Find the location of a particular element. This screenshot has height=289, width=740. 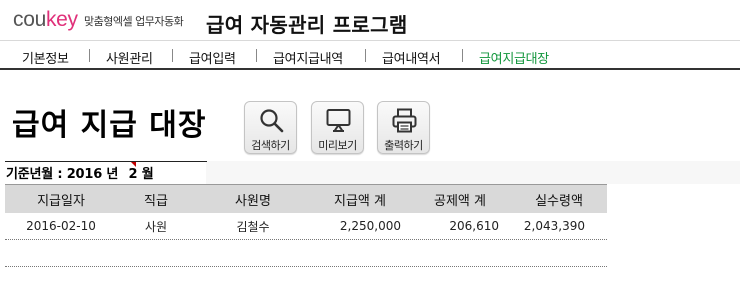

logo-text-part2: key is located at coordinates (61, 19).